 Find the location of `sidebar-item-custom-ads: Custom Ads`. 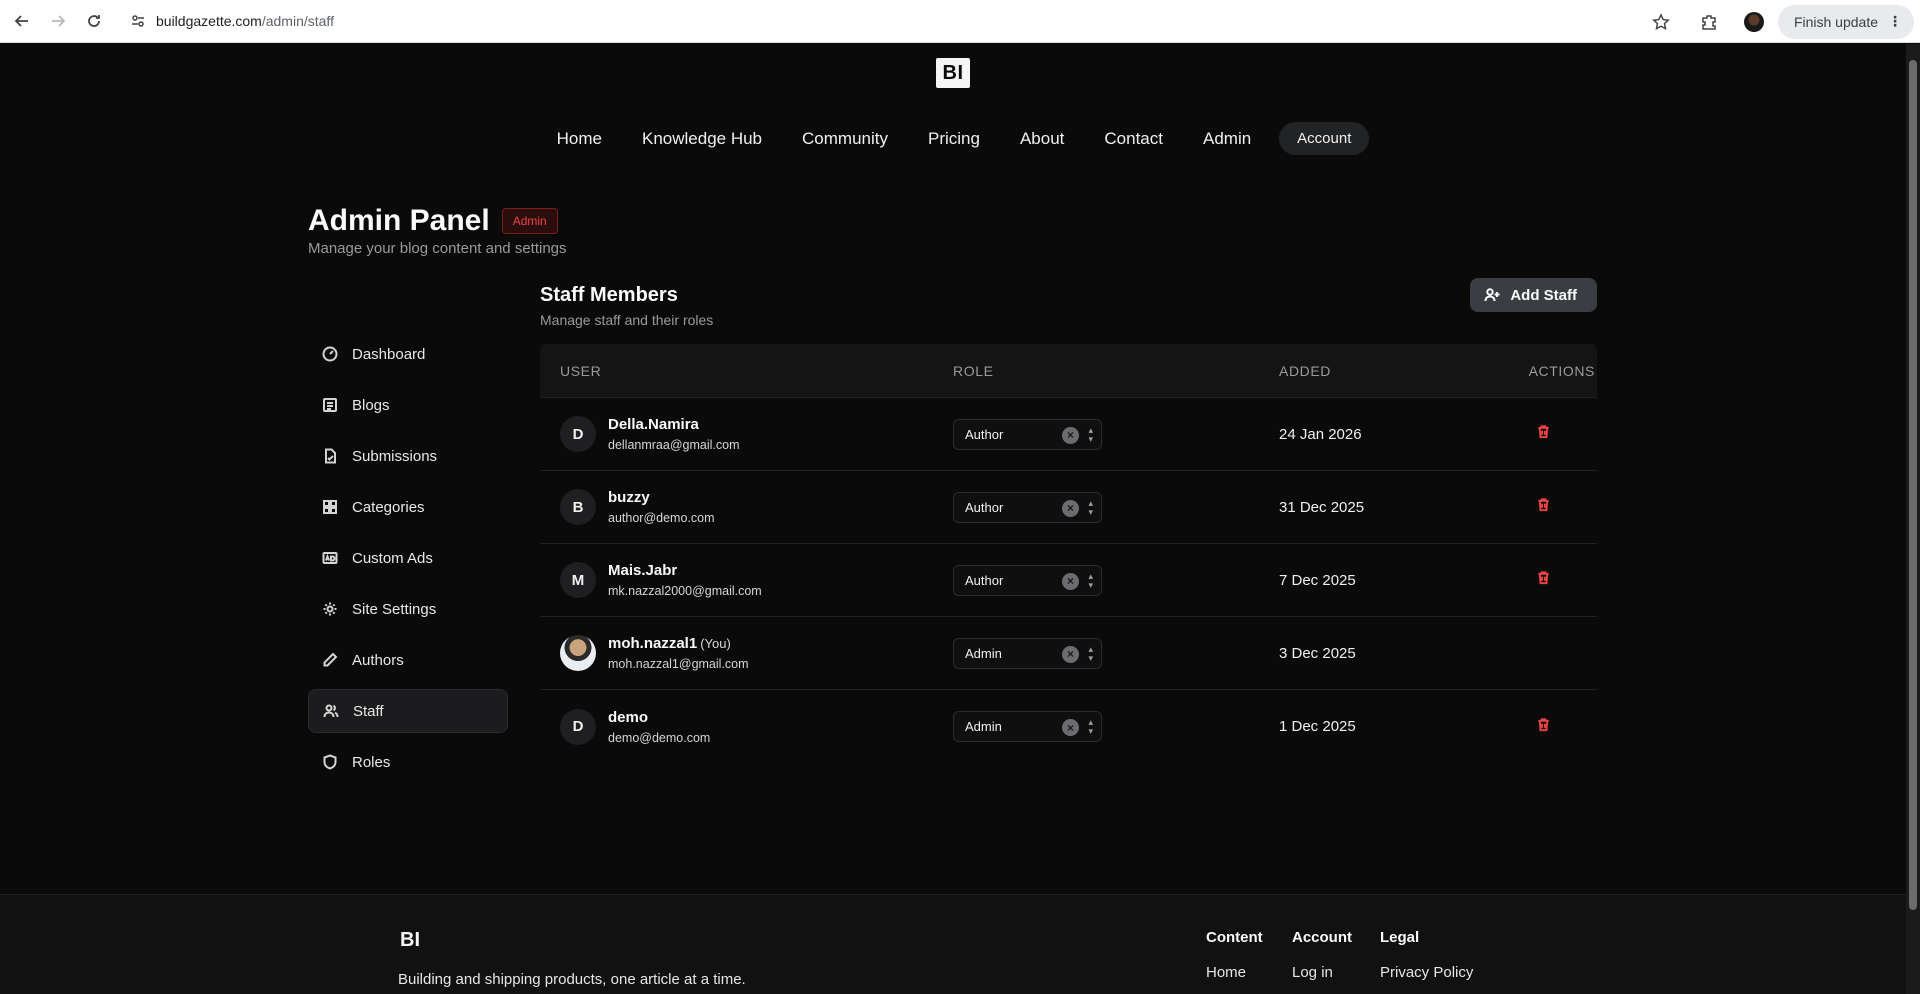

sidebar-item-custom-ads: Custom Ads is located at coordinates (408, 558).